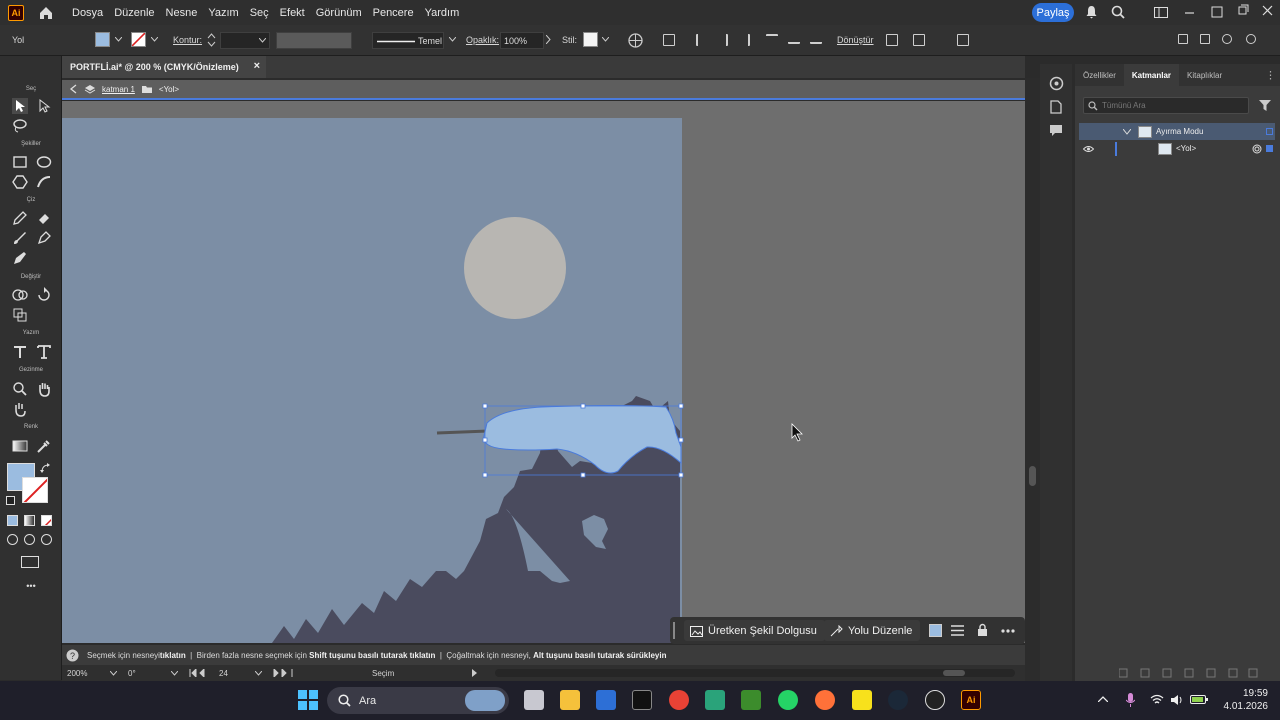  What do you see at coordinates (963, 40) in the screenshot?
I see `crop-image-icon` at bounding box center [963, 40].